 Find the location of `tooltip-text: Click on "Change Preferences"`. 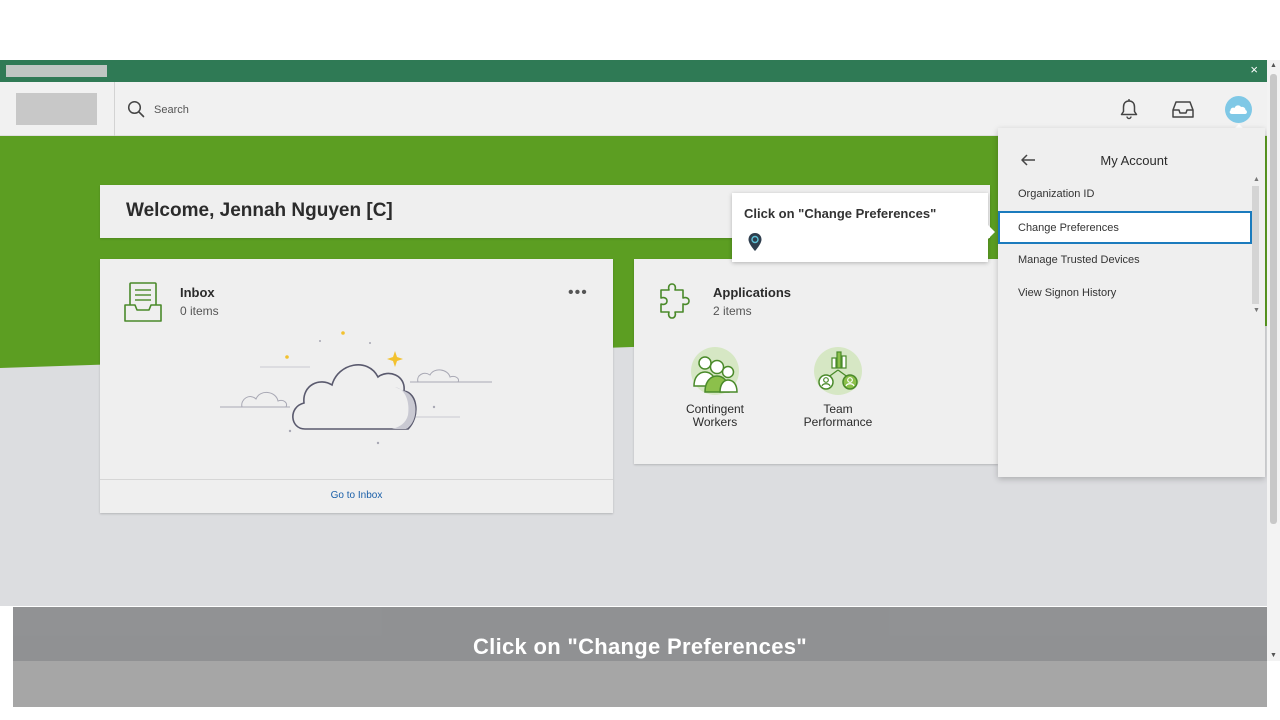

tooltip-text: Click on "Change Preferences" is located at coordinates (840, 213).